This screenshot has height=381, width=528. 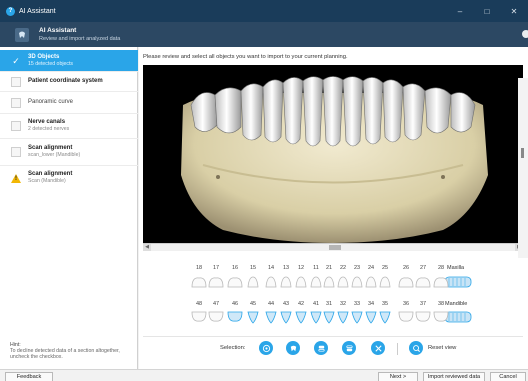 What do you see at coordinates (442, 348) in the screenshot?
I see `reset-view-label: Reset view` at bounding box center [442, 348].